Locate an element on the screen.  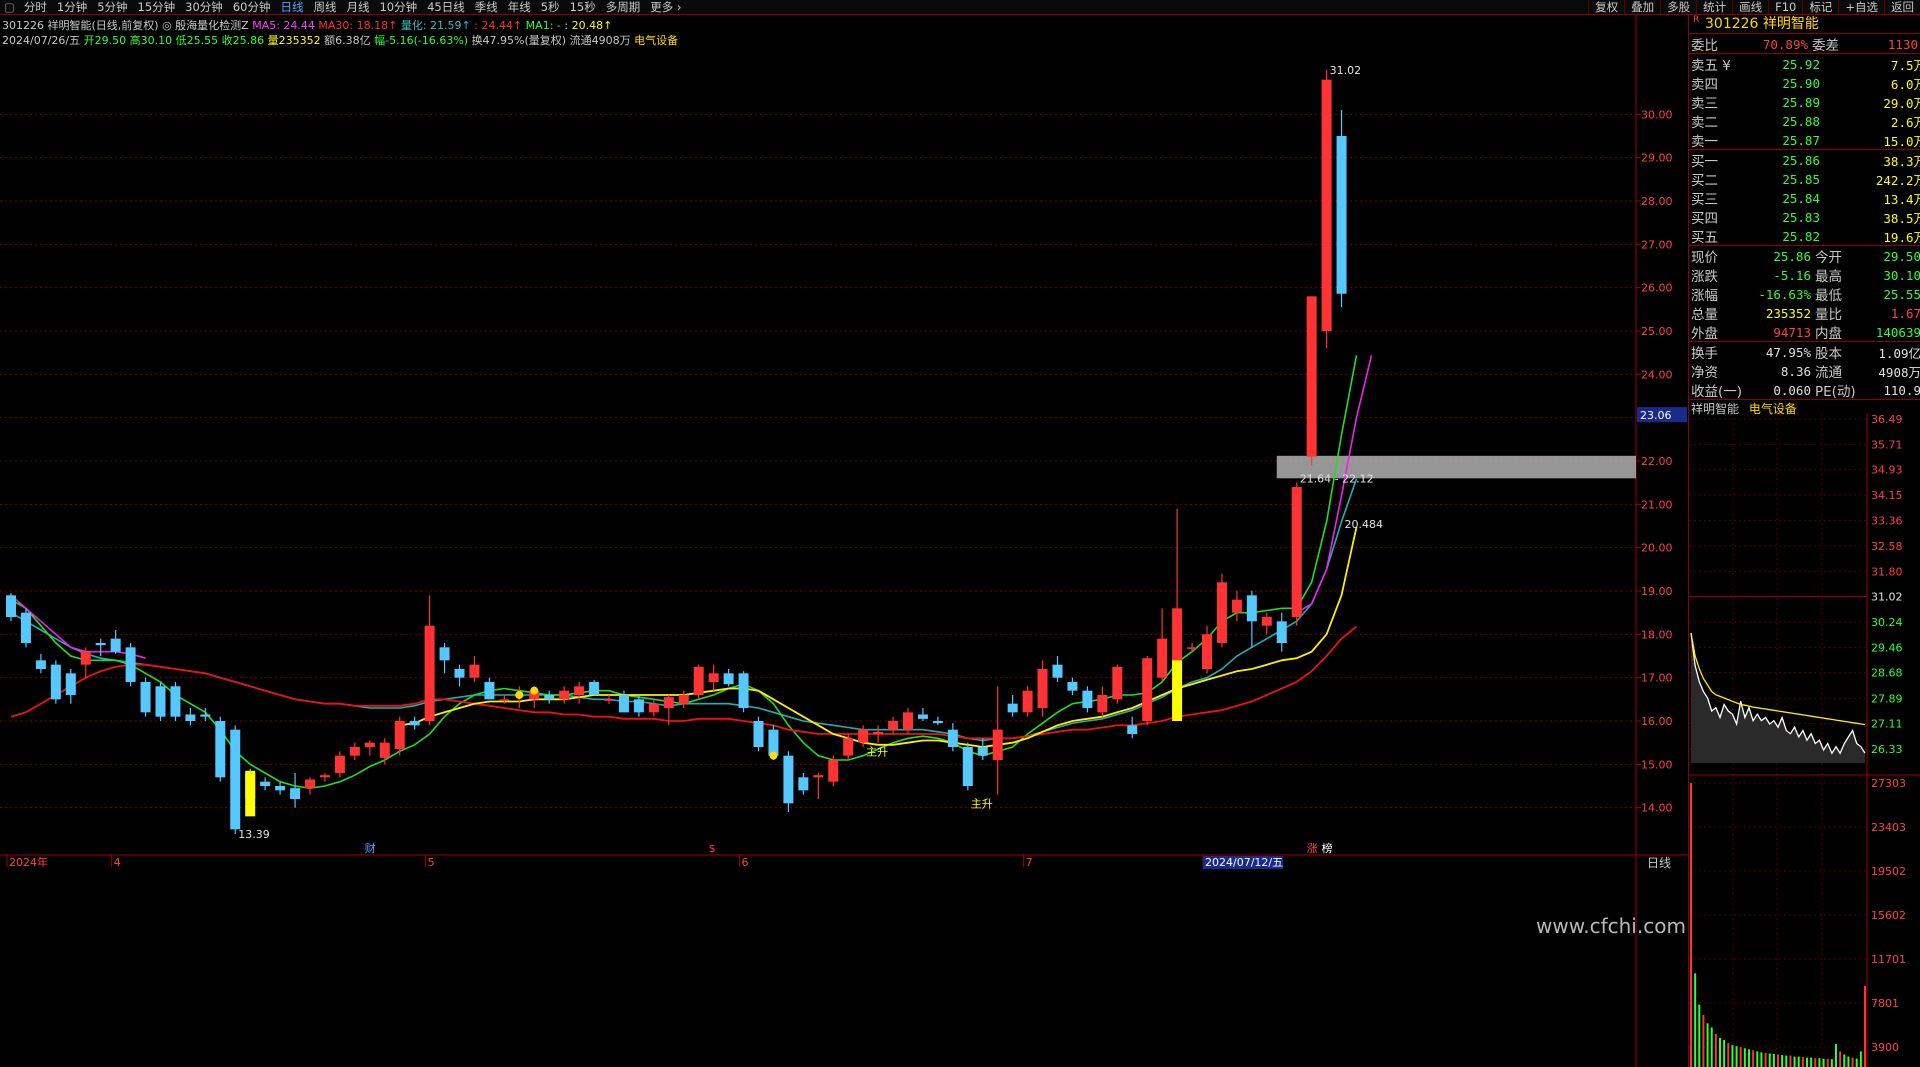
stock-code: 301226 is located at coordinates (1732, 24).